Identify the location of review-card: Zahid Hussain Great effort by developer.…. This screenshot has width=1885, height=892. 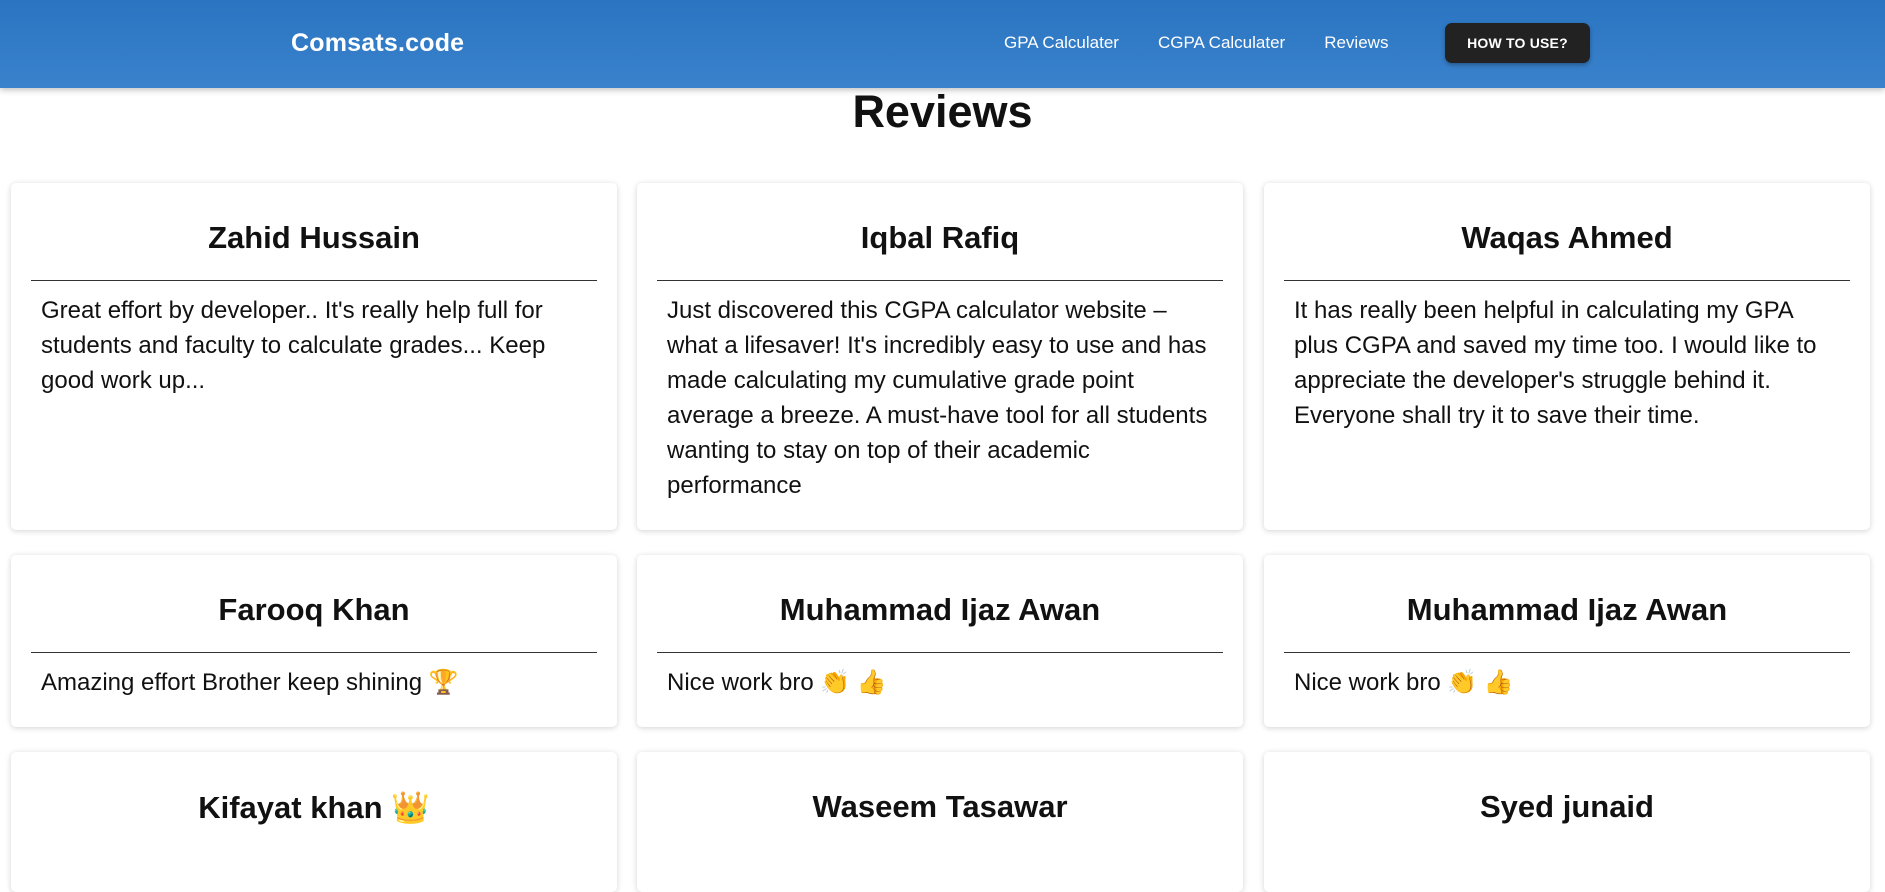
(314, 356).